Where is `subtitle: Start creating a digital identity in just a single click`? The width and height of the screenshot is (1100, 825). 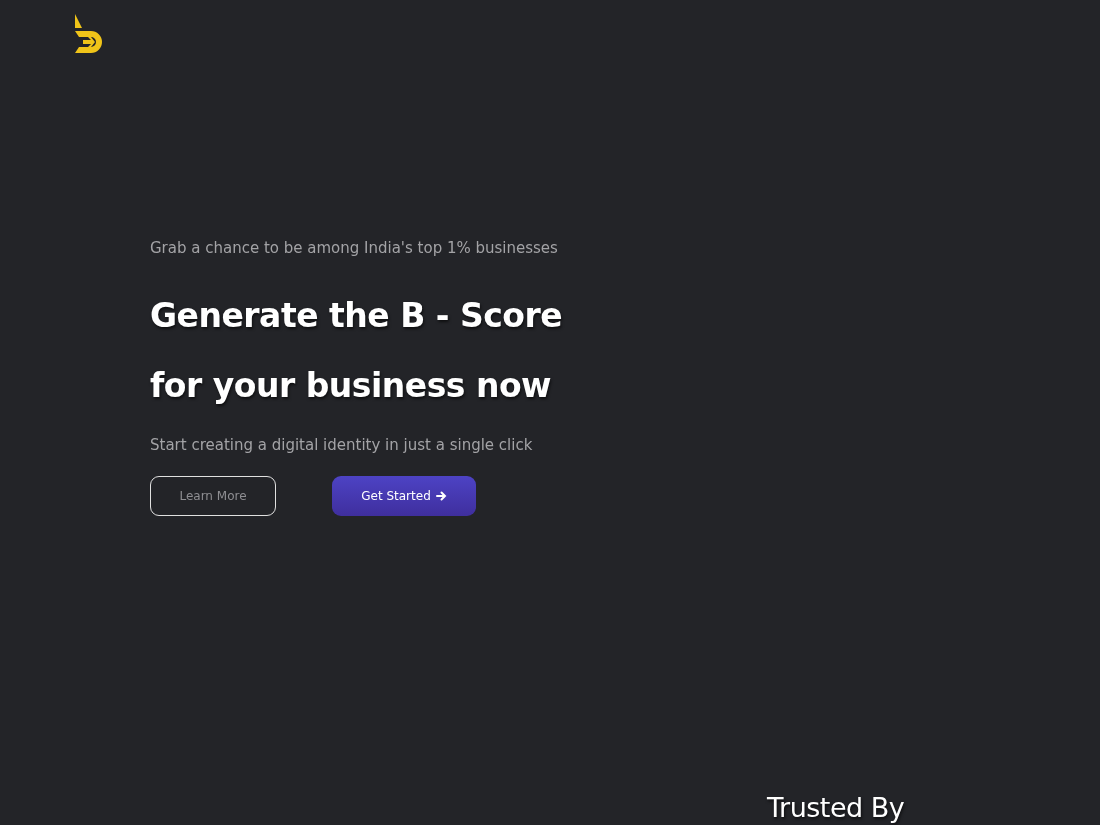 subtitle: Start creating a digital identity in just a single click is located at coordinates (341, 445).